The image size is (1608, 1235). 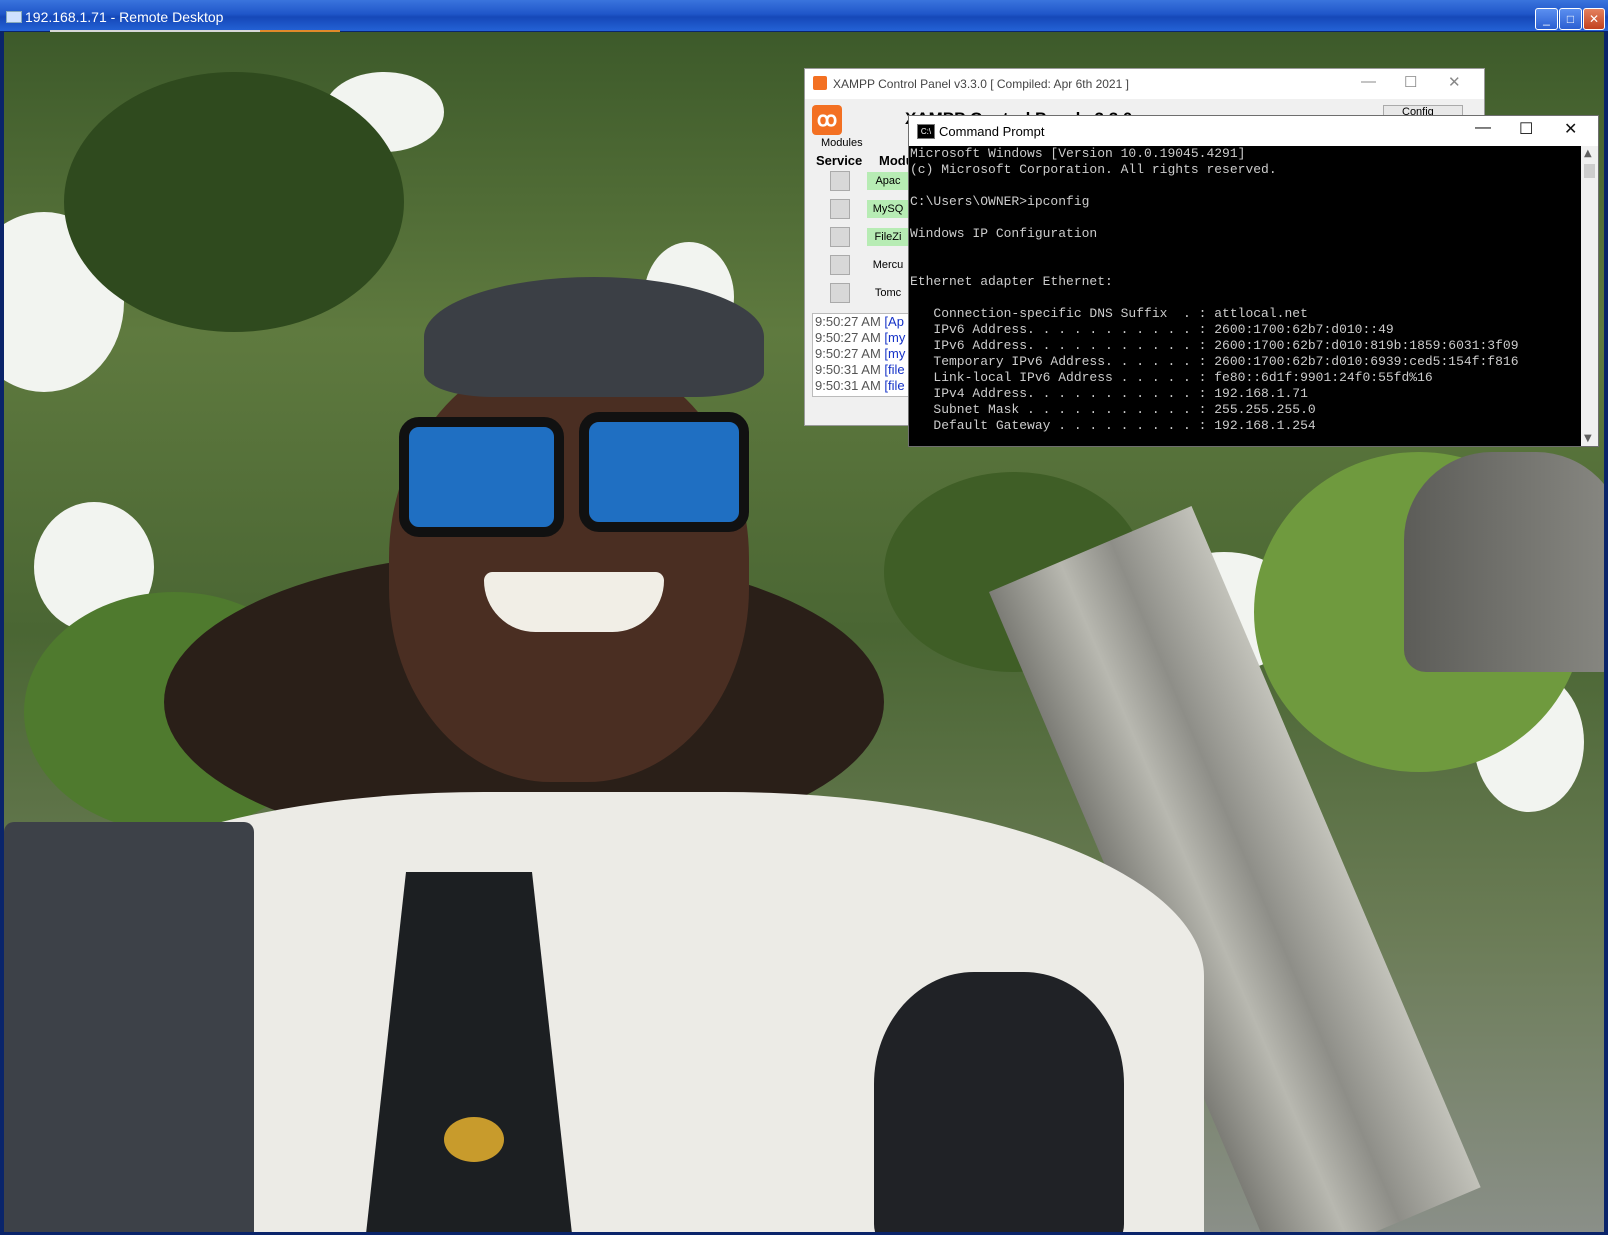 I want to click on maximize-button: □, so click(x=1570, y=19).